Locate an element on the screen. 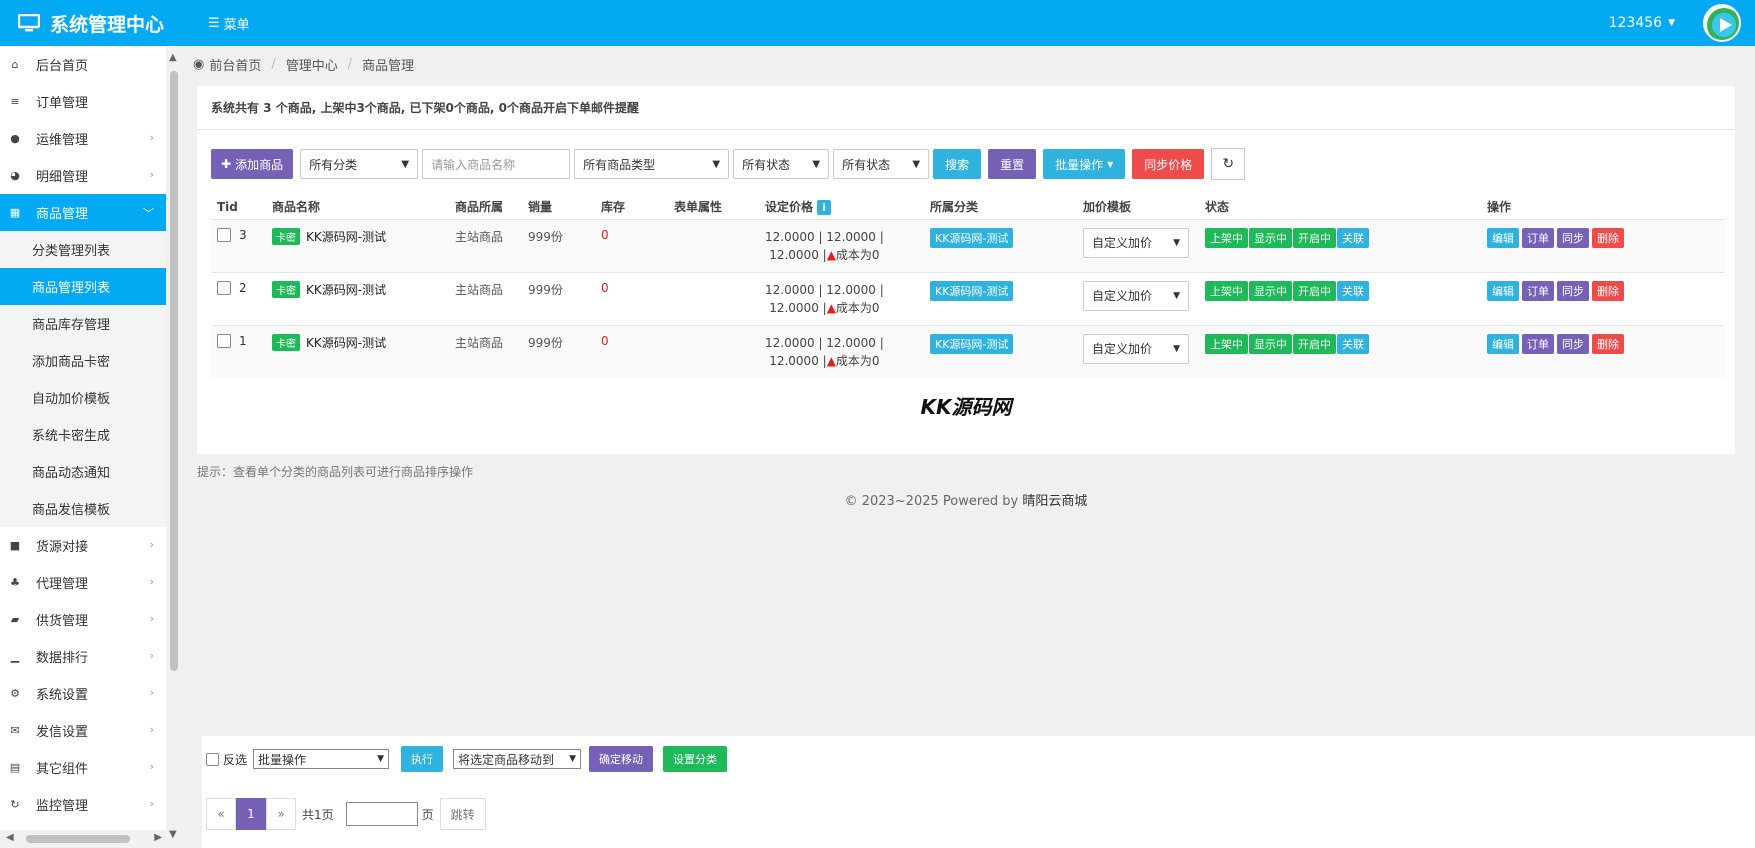  sidebar-item-label: 其它组件 is located at coordinates (62, 769).